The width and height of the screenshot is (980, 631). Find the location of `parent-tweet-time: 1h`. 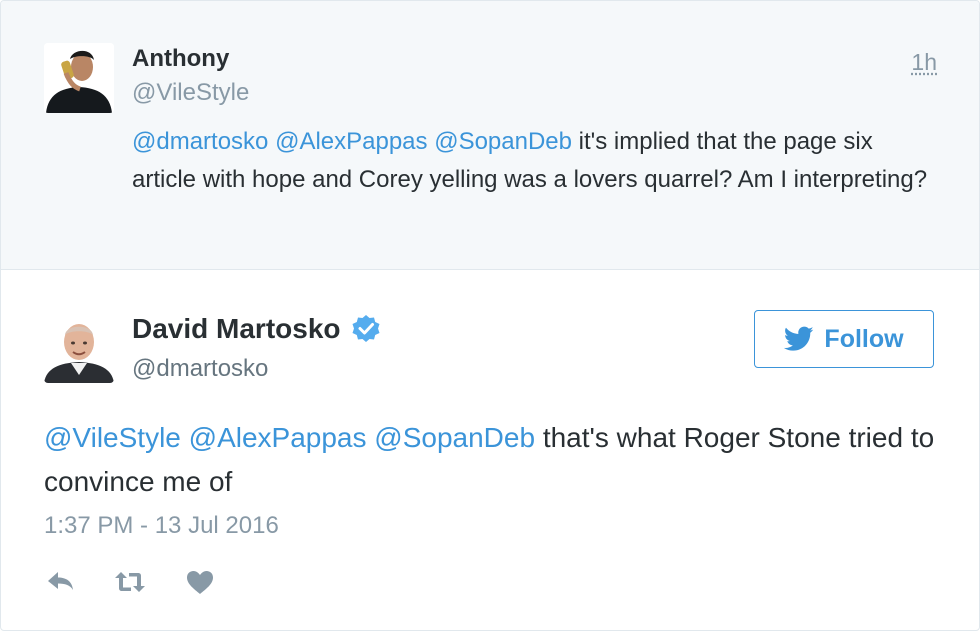

parent-tweet-time: 1h is located at coordinates (924, 62).